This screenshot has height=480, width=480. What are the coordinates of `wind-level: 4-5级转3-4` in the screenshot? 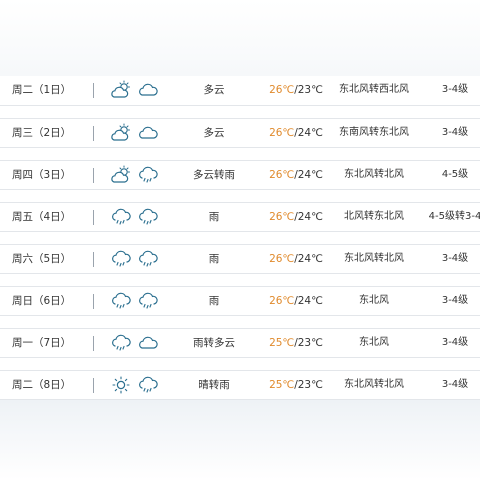 It's located at (454, 216).